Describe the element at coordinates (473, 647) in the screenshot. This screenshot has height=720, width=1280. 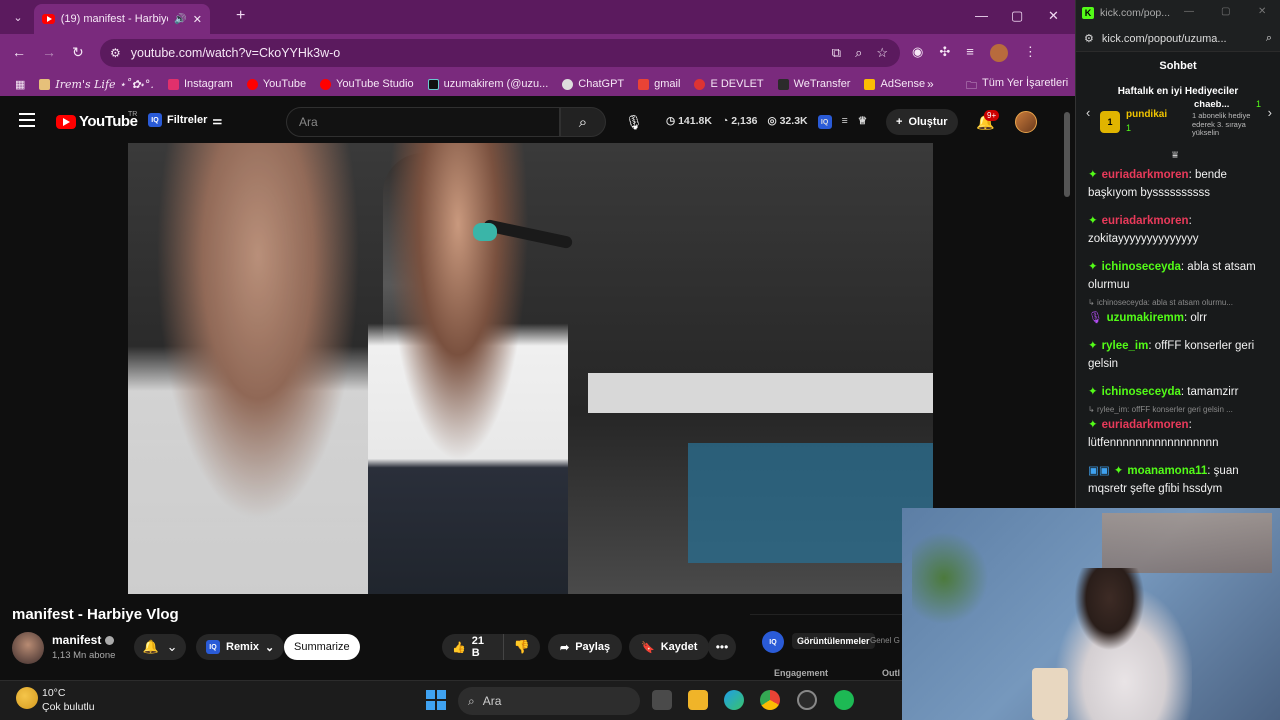
I see `like-button: 👍 21 B` at that location.